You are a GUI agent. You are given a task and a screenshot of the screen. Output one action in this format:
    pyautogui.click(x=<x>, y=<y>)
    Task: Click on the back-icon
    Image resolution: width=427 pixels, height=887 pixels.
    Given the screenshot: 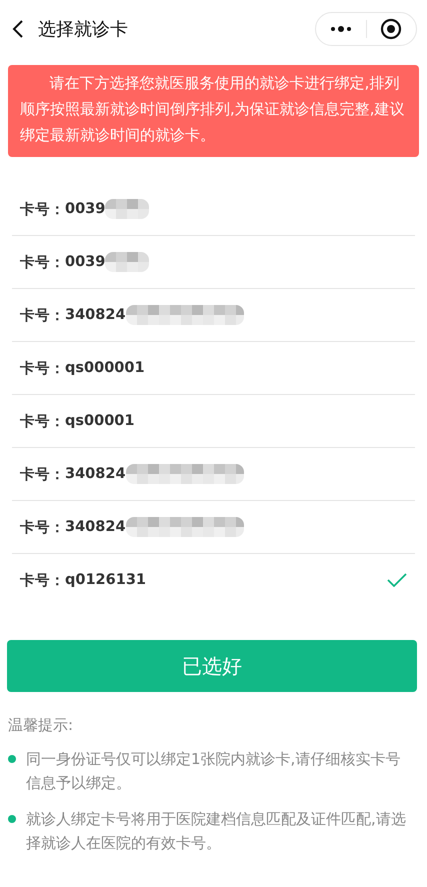 What is the action you would take?
    pyautogui.click(x=18, y=29)
    